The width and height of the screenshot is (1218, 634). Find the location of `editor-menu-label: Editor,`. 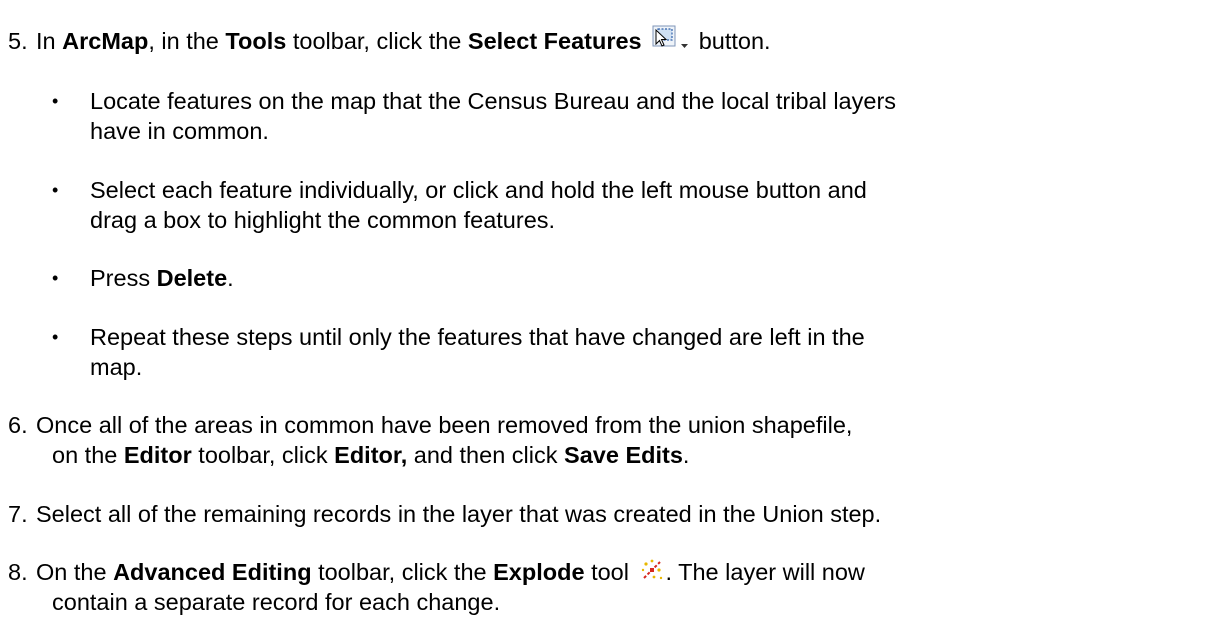

editor-menu-label: Editor, is located at coordinates (371, 455).